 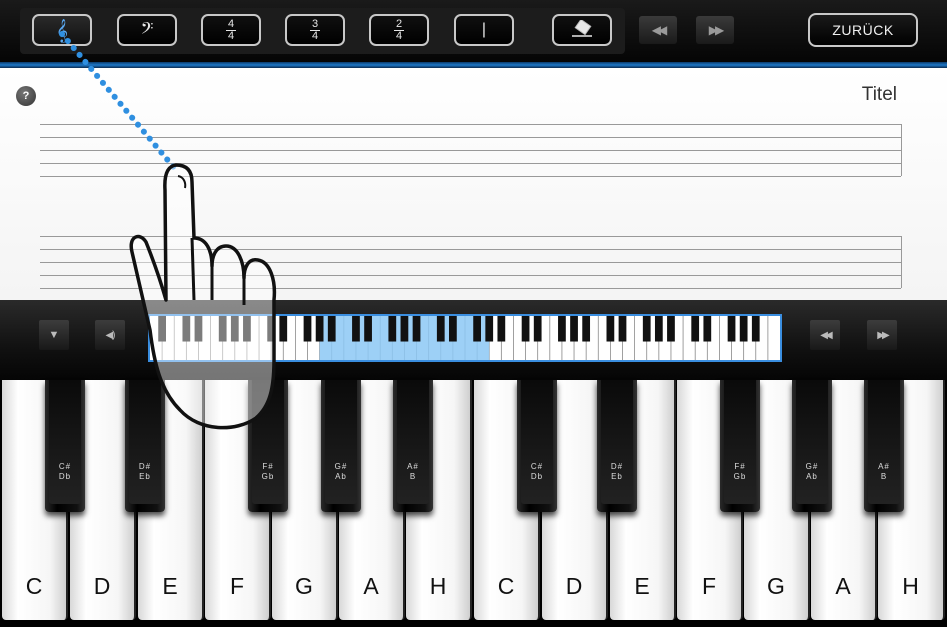 I want to click on keyboard-forward-button: ▶▶, so click(x=882, y=335).